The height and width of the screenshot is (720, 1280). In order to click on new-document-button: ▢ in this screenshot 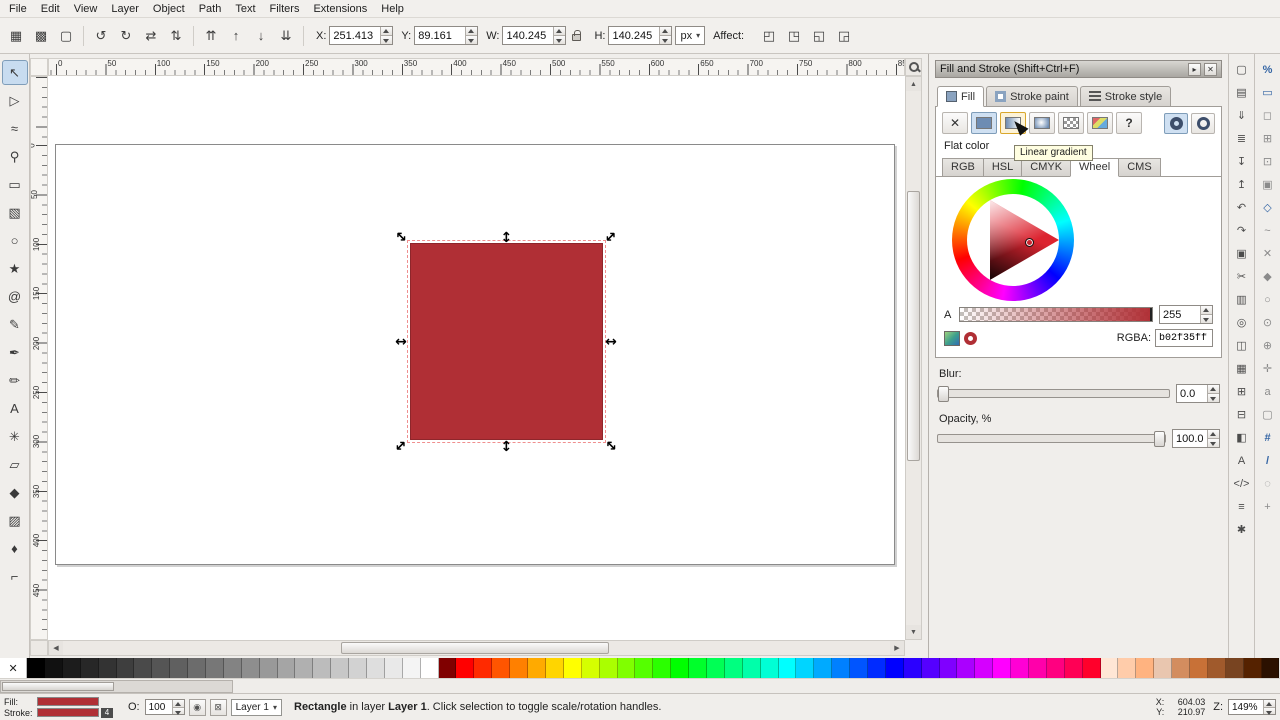, I will do `click(1242, 69)`.